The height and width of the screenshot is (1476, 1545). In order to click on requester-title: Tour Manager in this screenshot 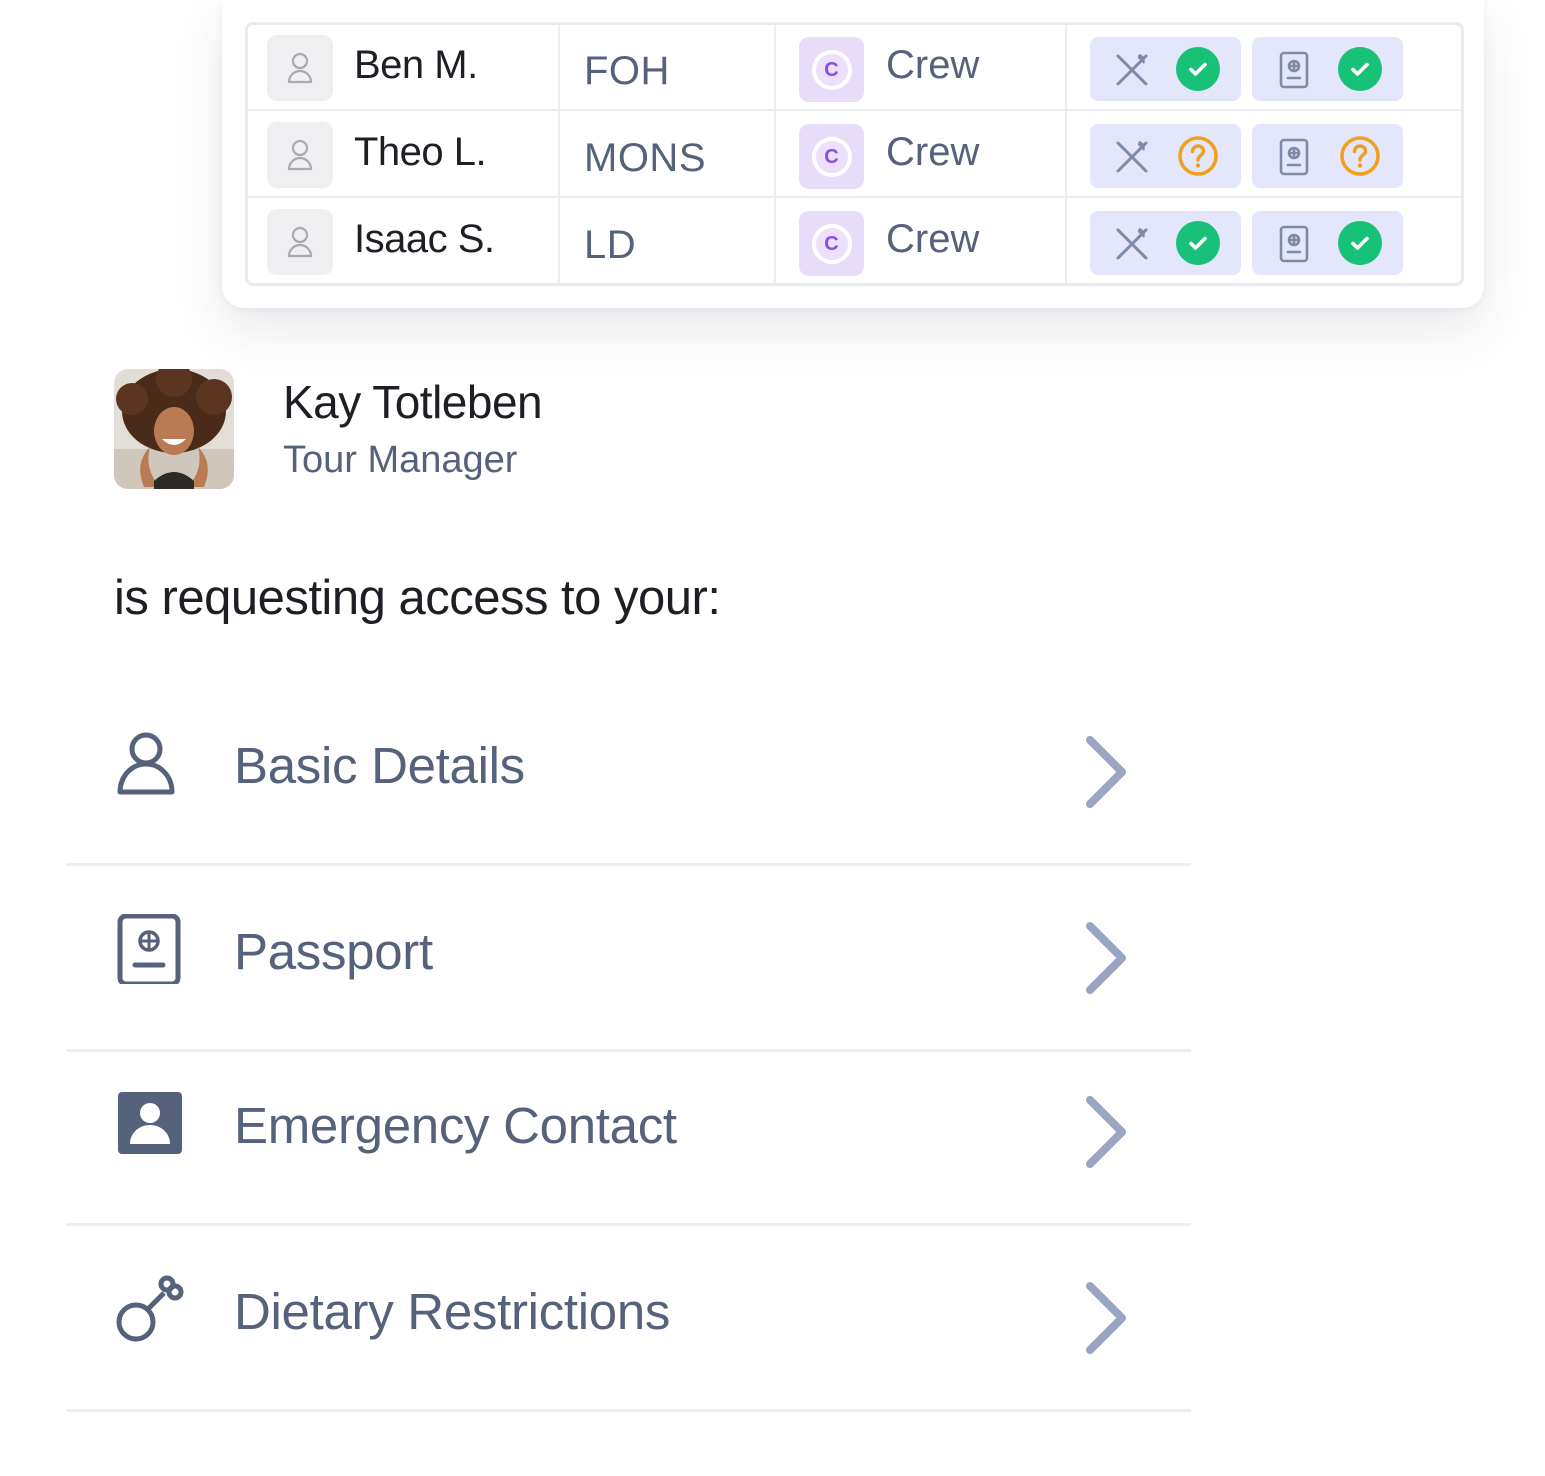, I will do `click(400, 460)`.